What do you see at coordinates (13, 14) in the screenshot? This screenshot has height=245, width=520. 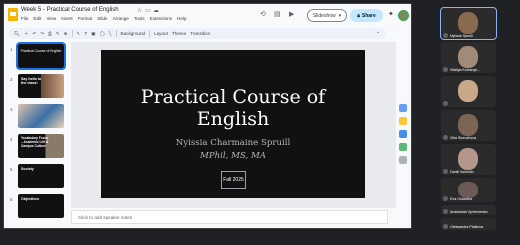 I see `slides-logo-icon` at bounding box center [13, 14].